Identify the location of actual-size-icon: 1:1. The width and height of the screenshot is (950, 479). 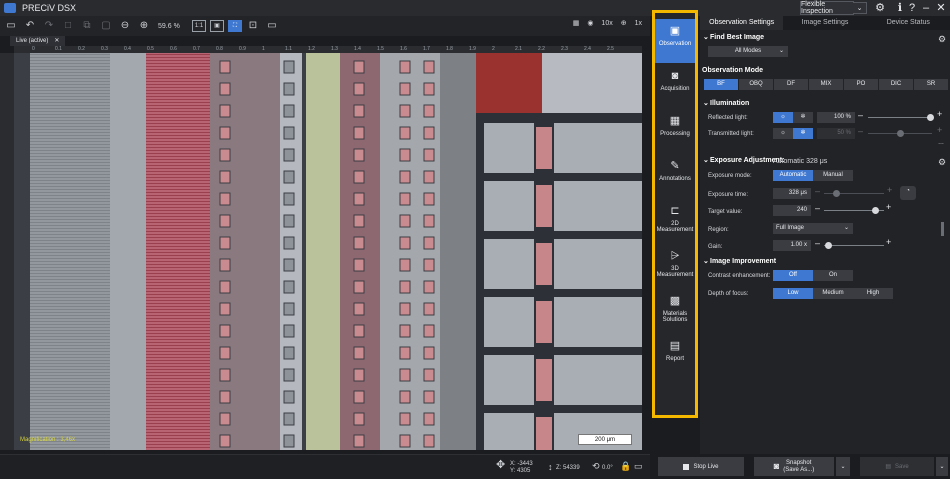
(199, 26).